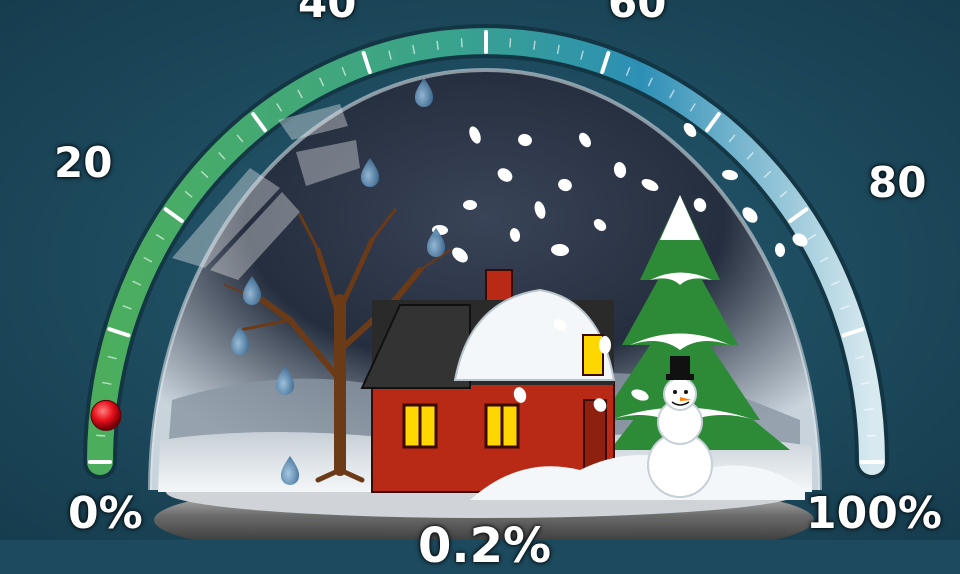 The width and height of the screenshot is (960, 574). Describe the element at coordinates (105, 513) in the screenshot. I see `label-0-percent: 0%` at that location.